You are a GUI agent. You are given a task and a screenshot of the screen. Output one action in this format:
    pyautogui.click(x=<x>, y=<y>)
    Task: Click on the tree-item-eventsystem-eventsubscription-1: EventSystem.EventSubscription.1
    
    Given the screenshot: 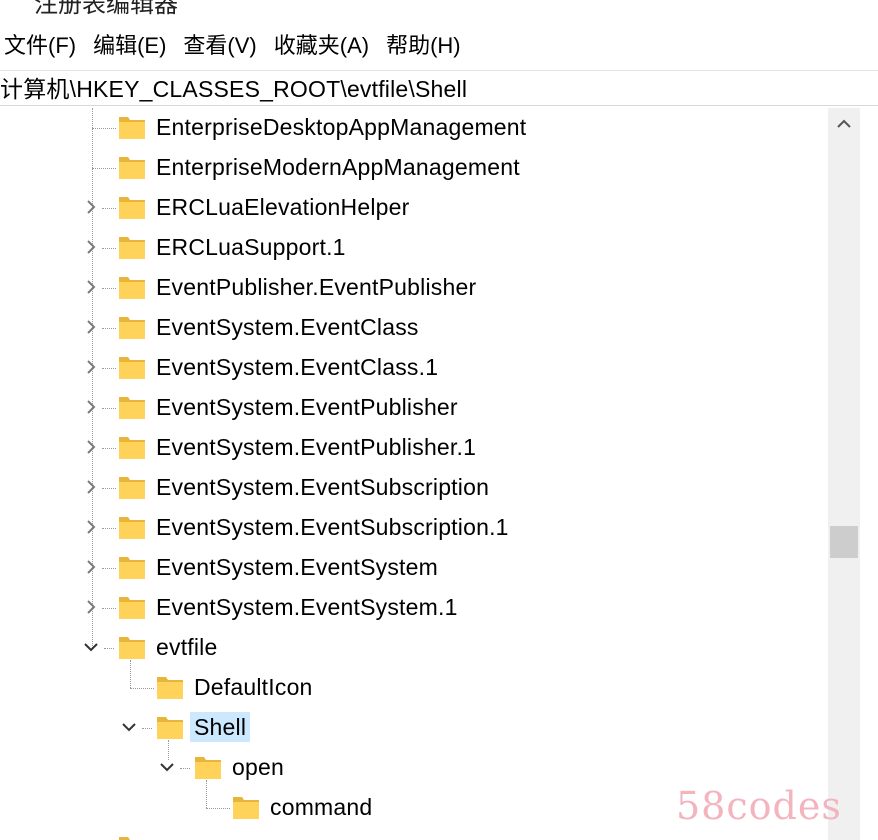 What is the action you would take?
    pyautogui.click(x=414, y=528)
    